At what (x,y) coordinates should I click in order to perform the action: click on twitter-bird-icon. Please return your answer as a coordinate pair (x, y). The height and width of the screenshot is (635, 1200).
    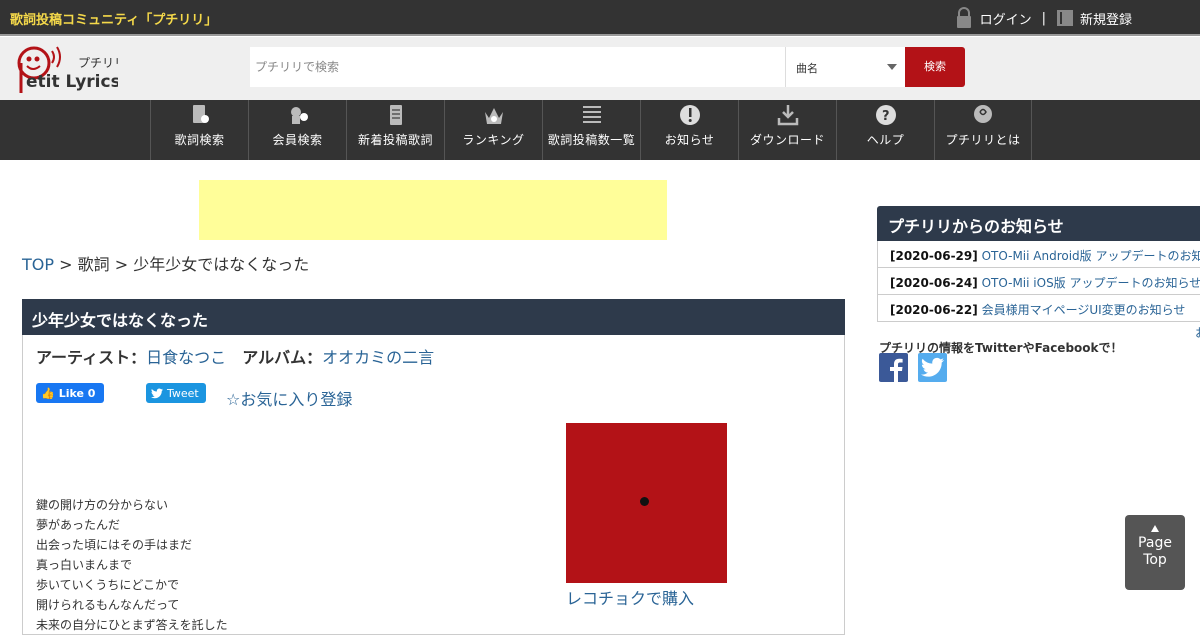
    Looking at the image, I should click on (157, 392).